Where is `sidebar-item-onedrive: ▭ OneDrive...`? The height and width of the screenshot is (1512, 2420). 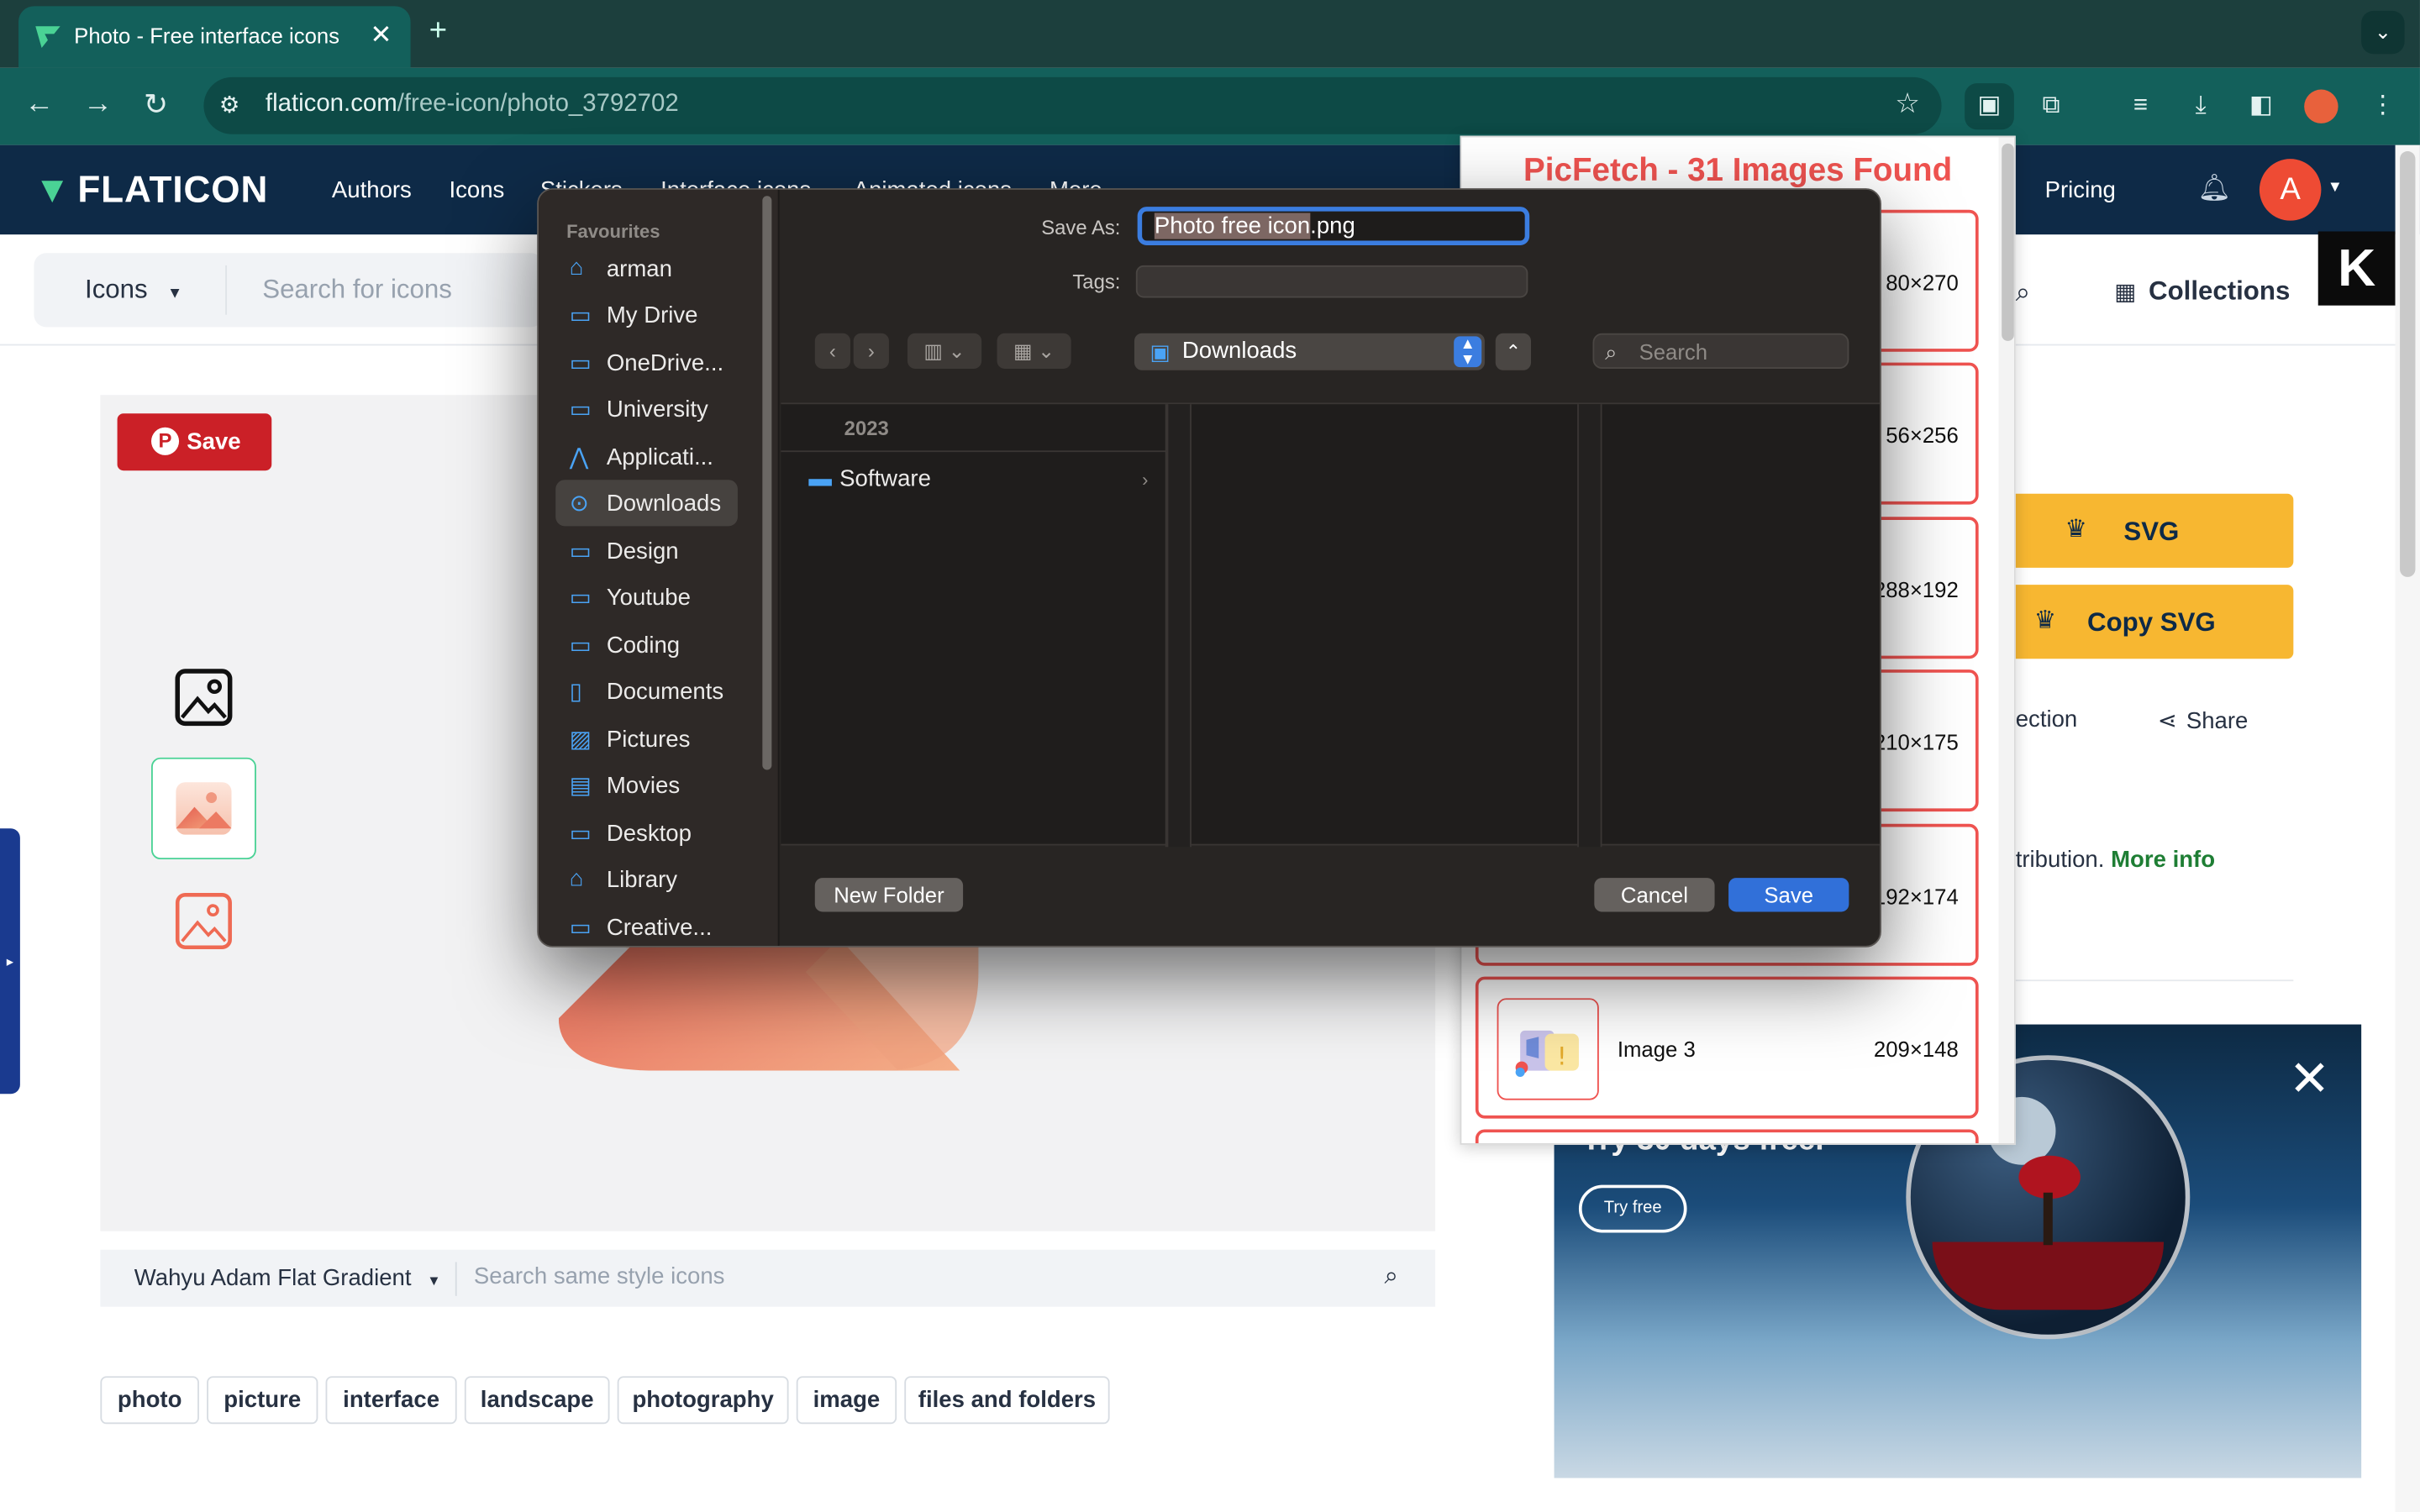 sidebar-item-onedrive: ▭ OneDrive... is located at coordinates (646, 362).